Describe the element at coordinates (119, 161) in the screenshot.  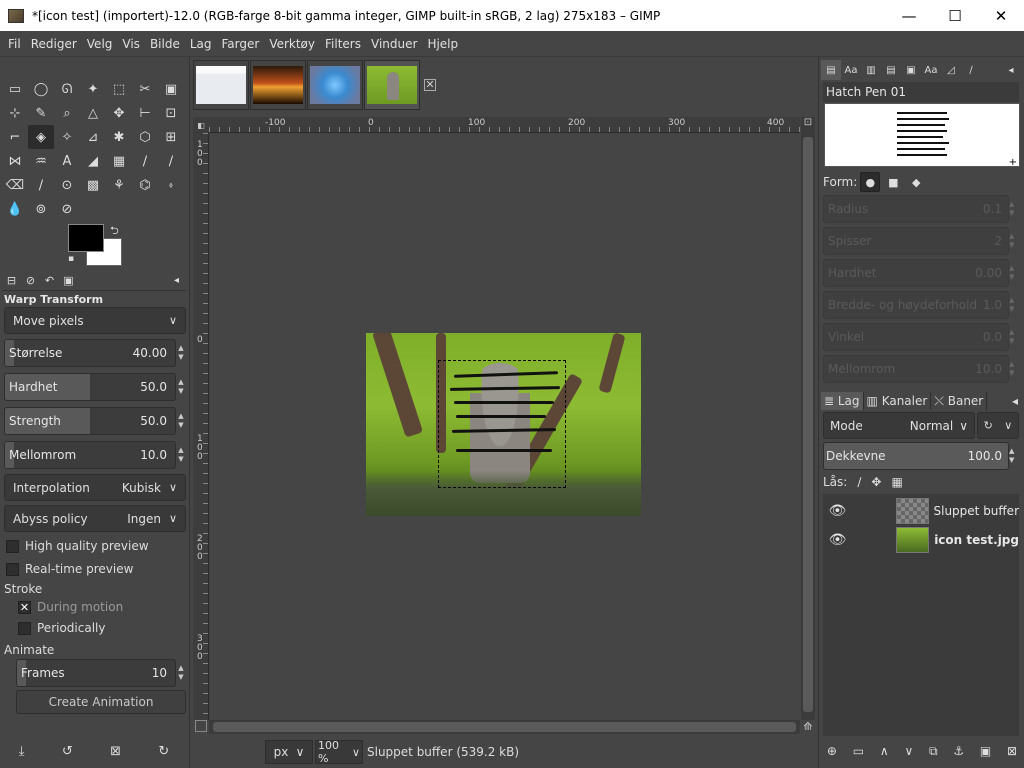
I see `gradient-tool-icon: ▦` at that location.